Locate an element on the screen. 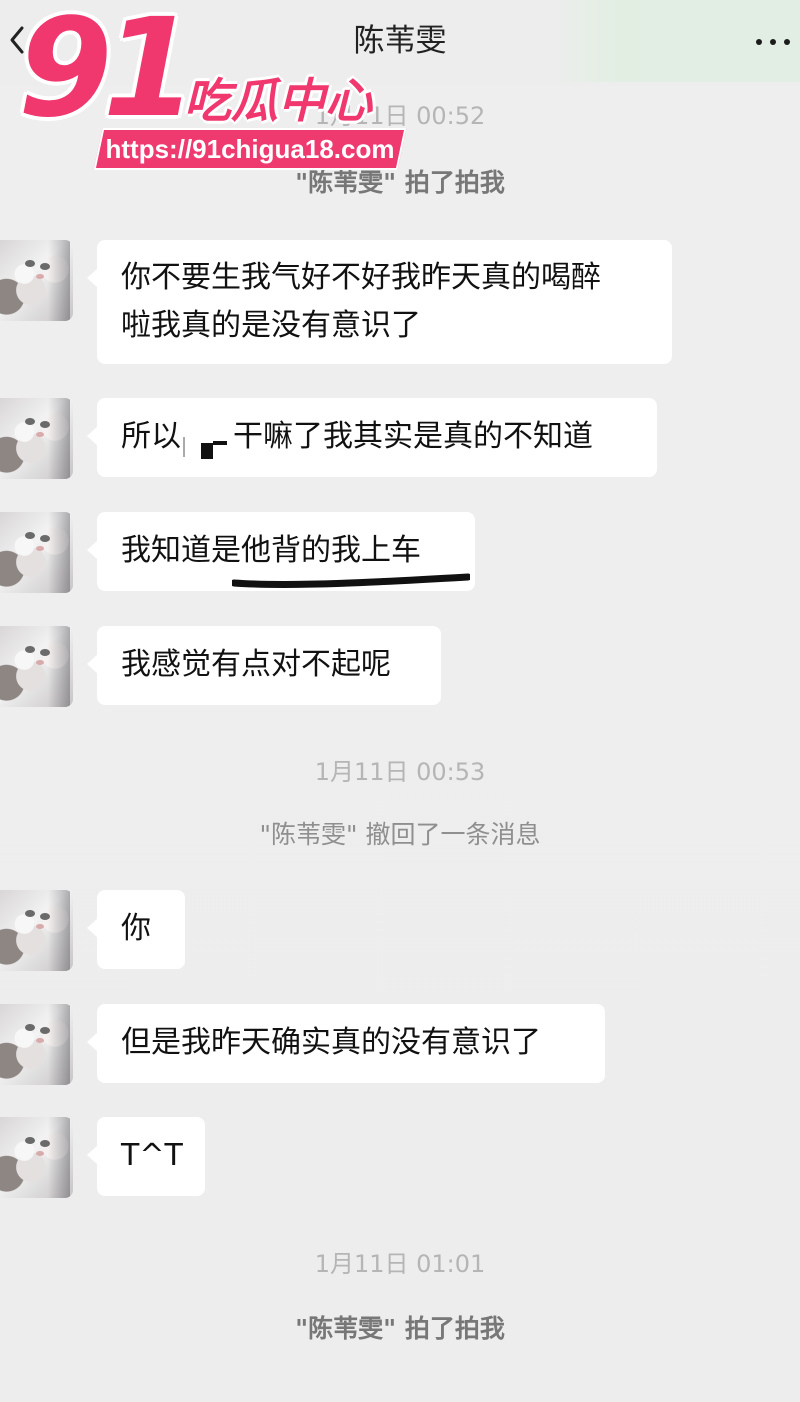 The height and width of the screenshot is (1402, 800). site-watermark: 91 吃瓜中心 https://91chigua18.com is located at coordinates (225, 85).